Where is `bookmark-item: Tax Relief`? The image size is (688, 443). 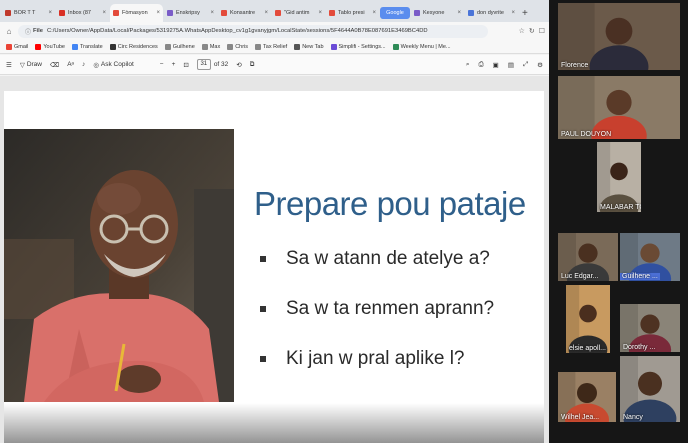 bookmark-item: Tax Relief is located at coordinates (271, 46).